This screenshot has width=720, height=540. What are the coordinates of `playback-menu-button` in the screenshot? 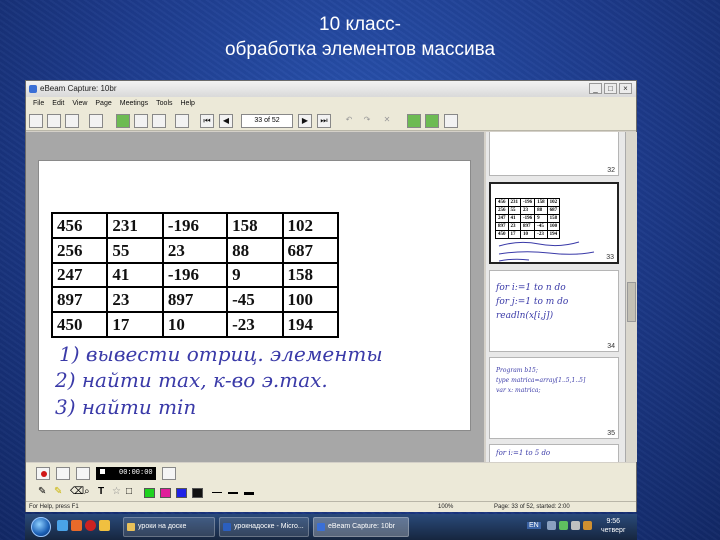 It's located at (169, 473).